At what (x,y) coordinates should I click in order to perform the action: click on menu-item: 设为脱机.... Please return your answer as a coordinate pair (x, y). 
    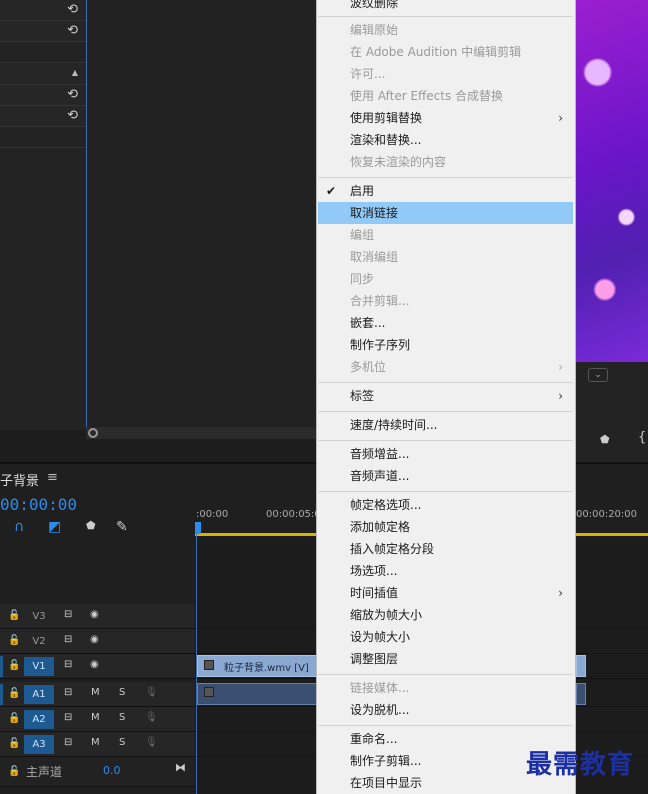
    Looking at the image, I should click on (445, 710).